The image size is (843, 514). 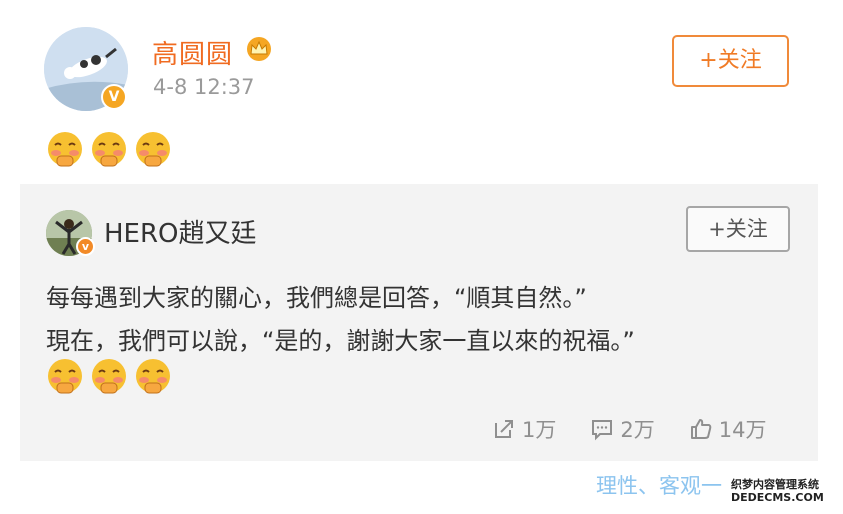 I want to click on like-icon, so click(x=701, y=429).